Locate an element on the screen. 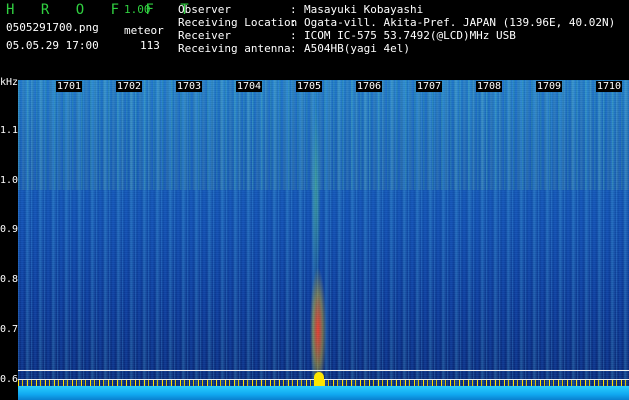 This screenshot has width=629, height=400. x-tick-label: 1709 is located at coordinates (549, 86).